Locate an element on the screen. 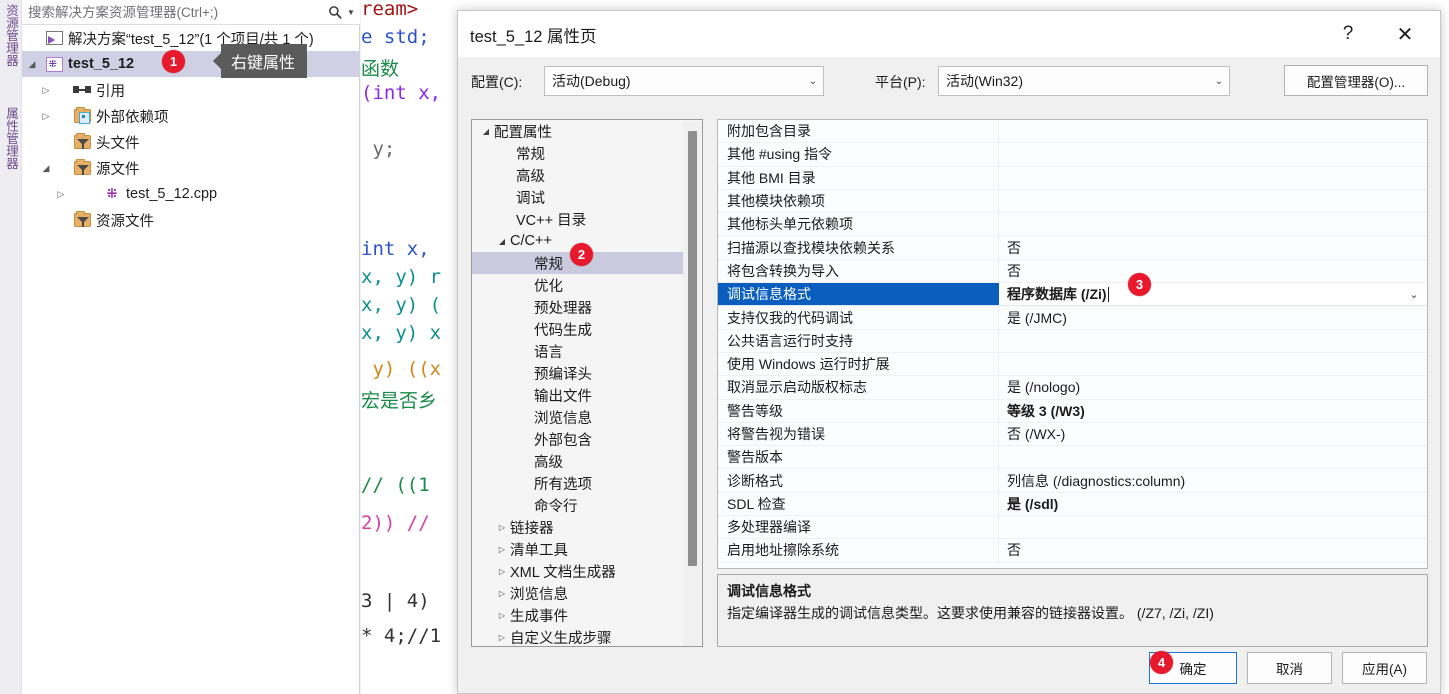 This screenshot has width=1449, height=694. table-row: 将警告视为错误 否 (/WX-) is located at coordinates (1072, 434).